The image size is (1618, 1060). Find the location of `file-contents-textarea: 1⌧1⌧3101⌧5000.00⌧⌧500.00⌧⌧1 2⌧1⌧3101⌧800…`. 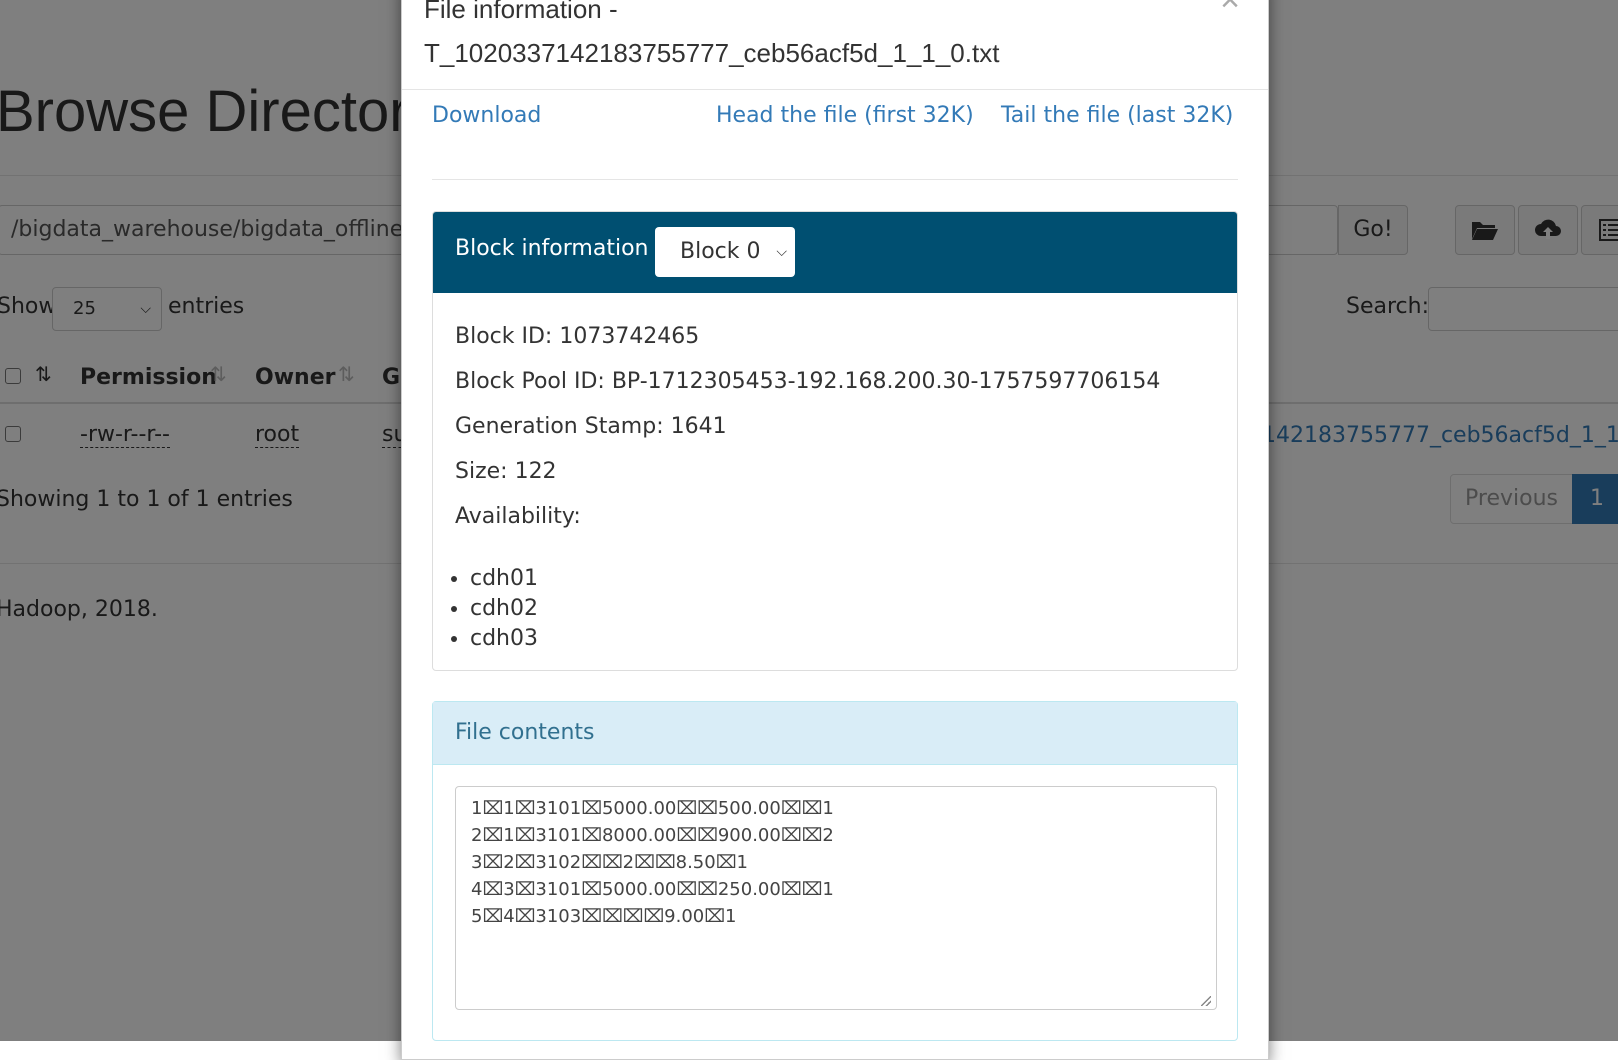

file-contents-textarea: 1⌧1⌧3101⌧5000.00⌧⌧500.00⌧⌧1 2⌧1⌧3101⌧800… is located at coordinates (836, 898).